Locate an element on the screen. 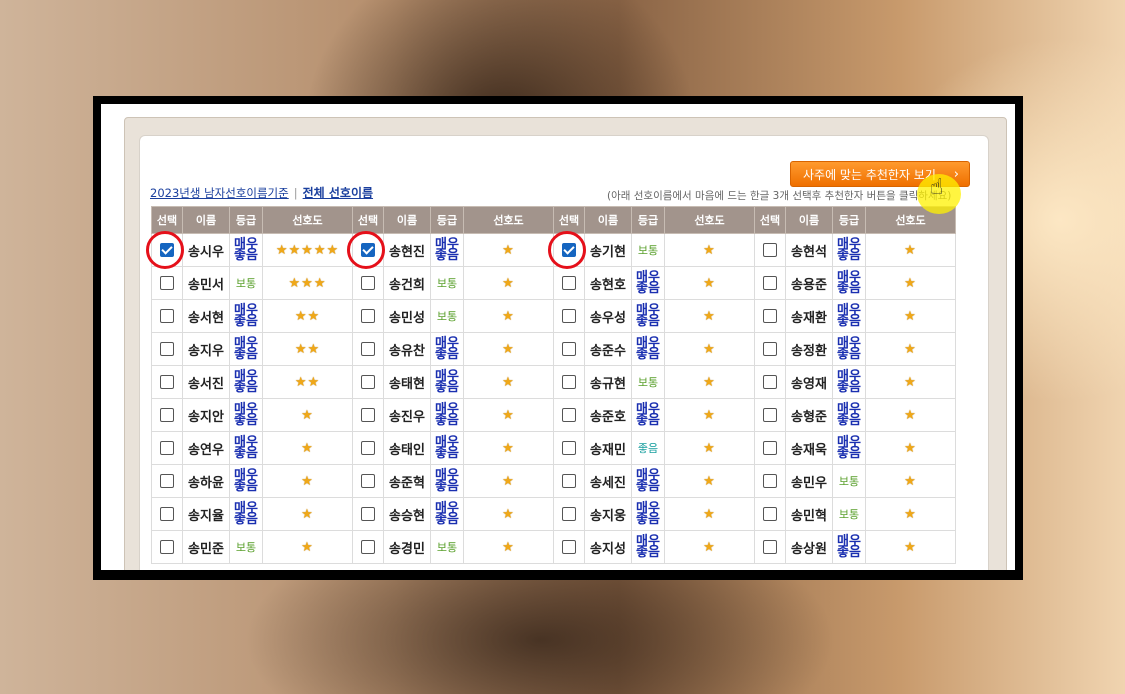 The width and height of the screenshot is (1125, 694). name-cell: 송규현 is located at coordinates (608, 382).